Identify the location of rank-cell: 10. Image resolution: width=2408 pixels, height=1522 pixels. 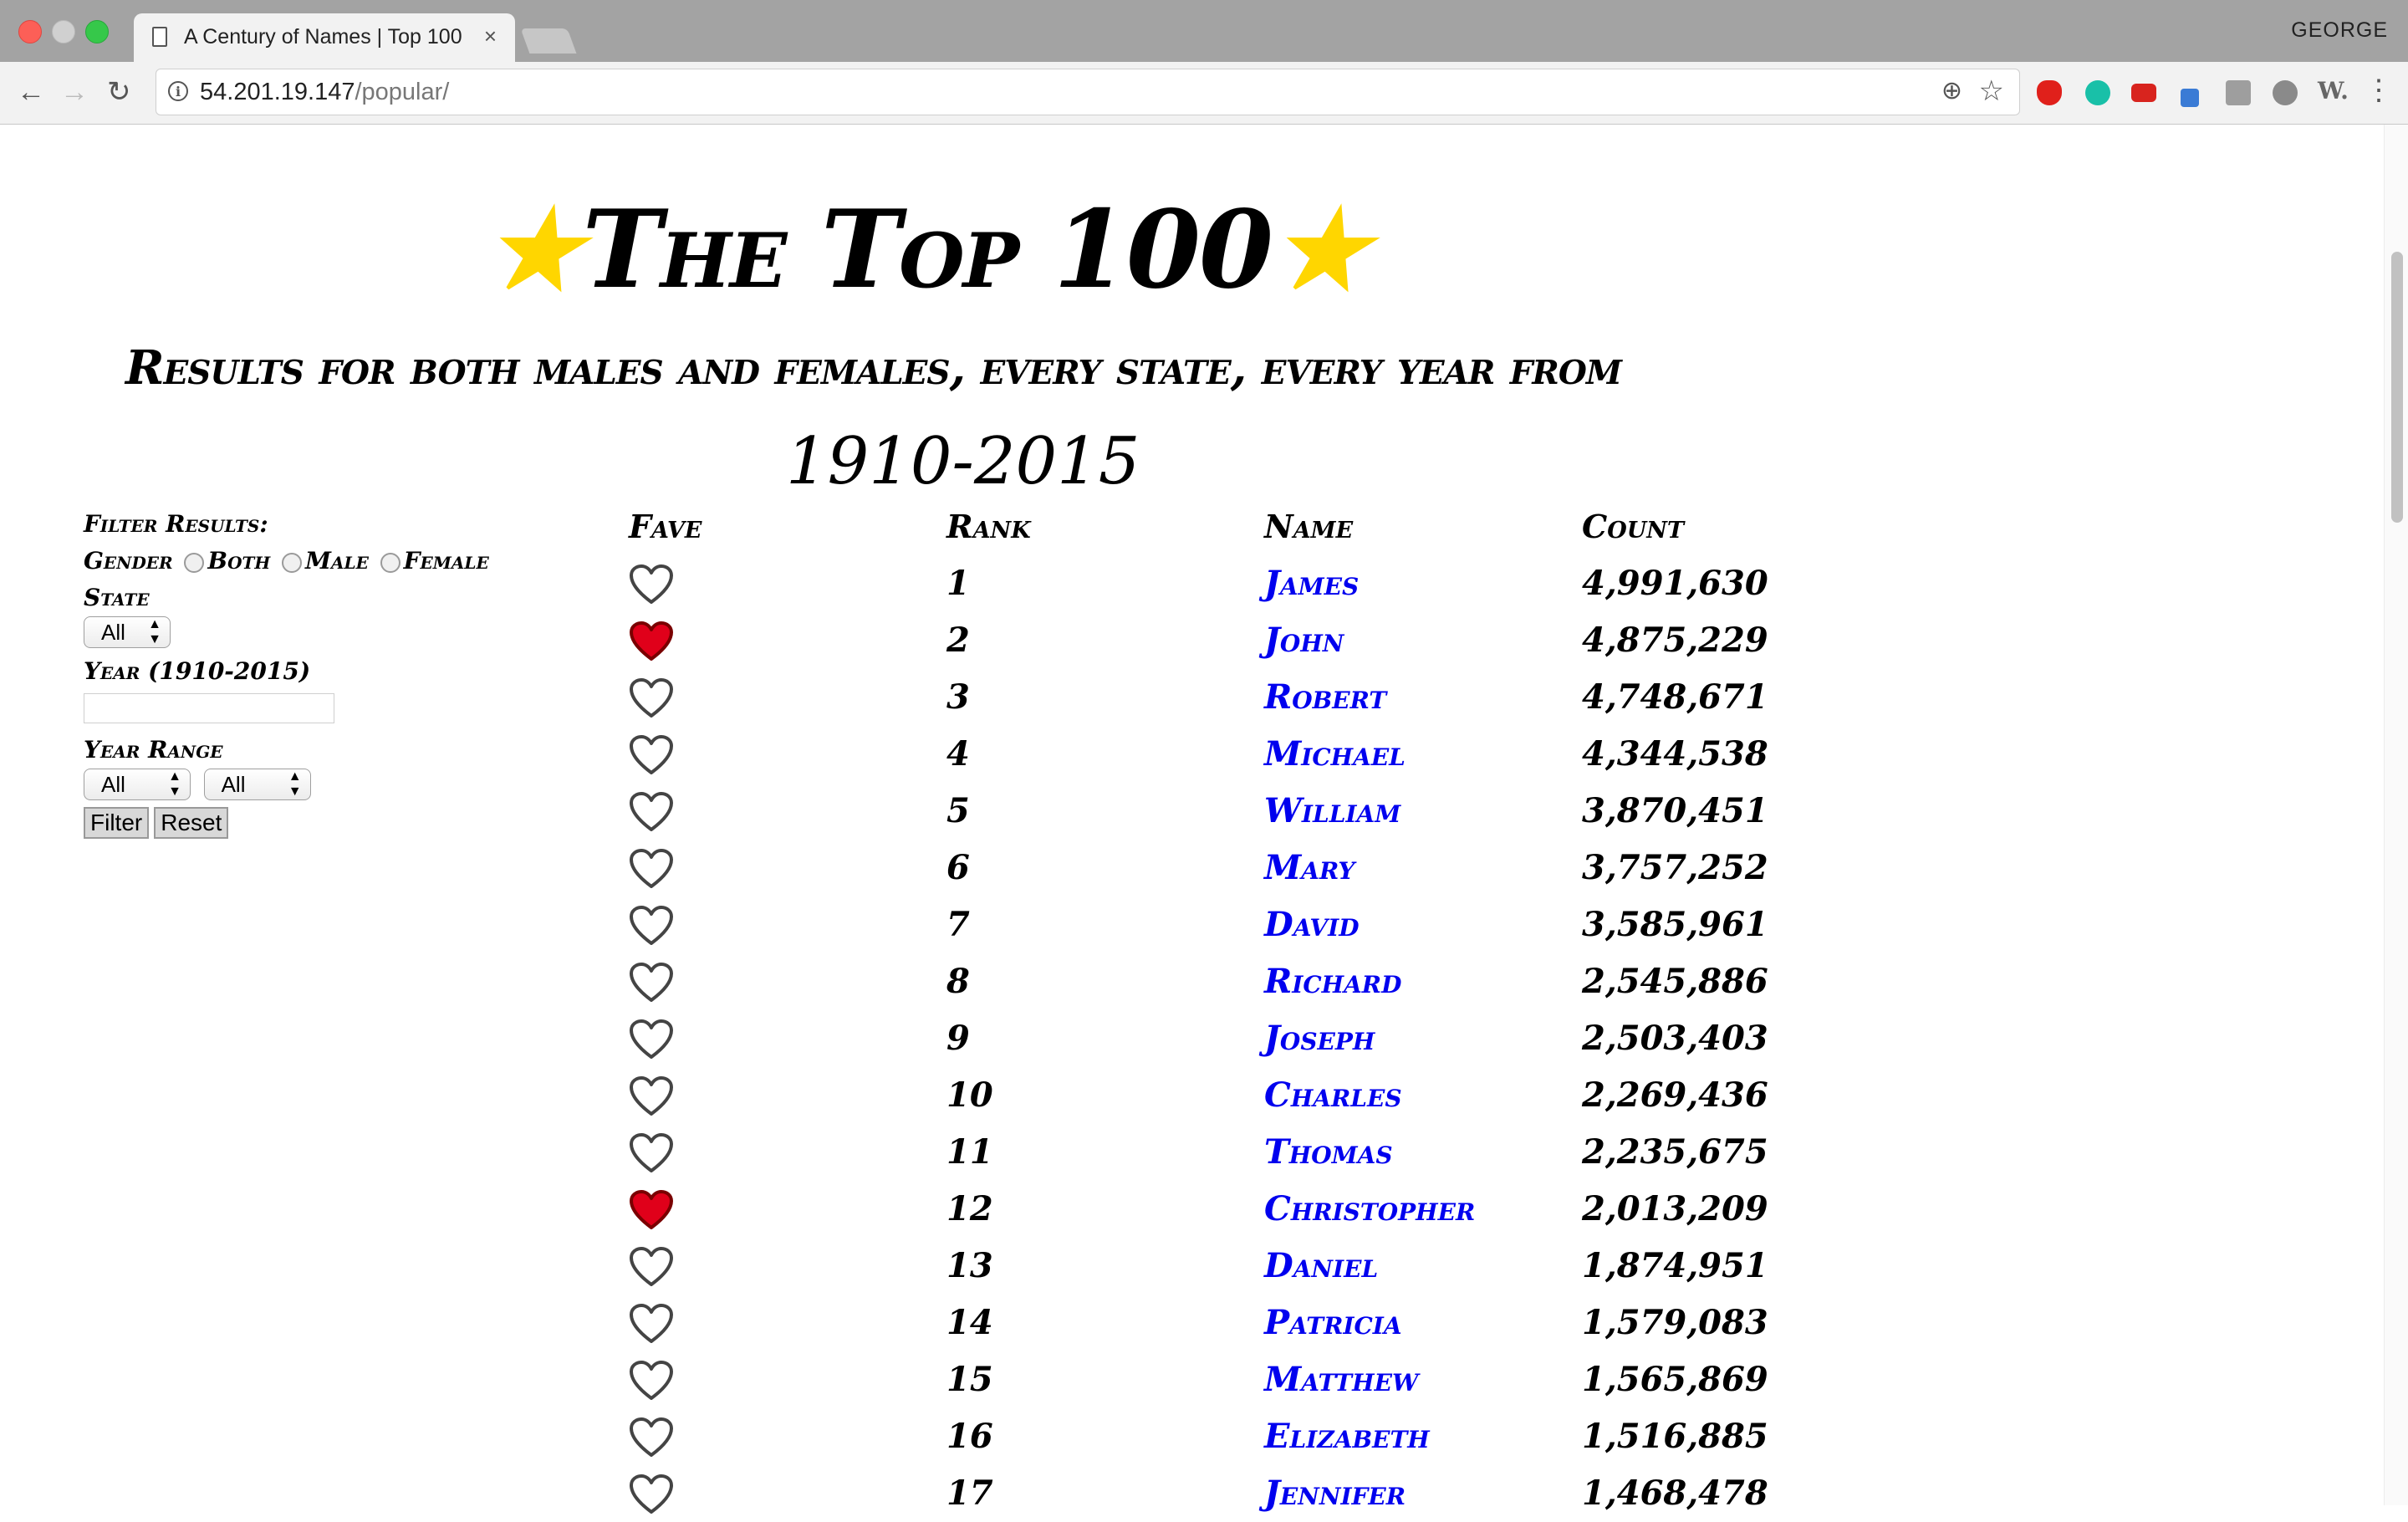
(970, 1095).